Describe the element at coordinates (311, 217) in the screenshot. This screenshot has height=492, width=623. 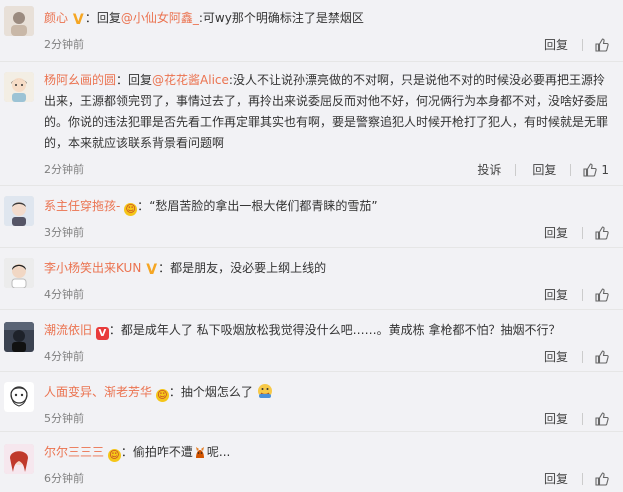
I see `comment-item: 系主任穿拖孩- ☺：“愁眉苦脸的拿出一根大佬们都青睐的雪茄” 3分钟前 回复` at that location.